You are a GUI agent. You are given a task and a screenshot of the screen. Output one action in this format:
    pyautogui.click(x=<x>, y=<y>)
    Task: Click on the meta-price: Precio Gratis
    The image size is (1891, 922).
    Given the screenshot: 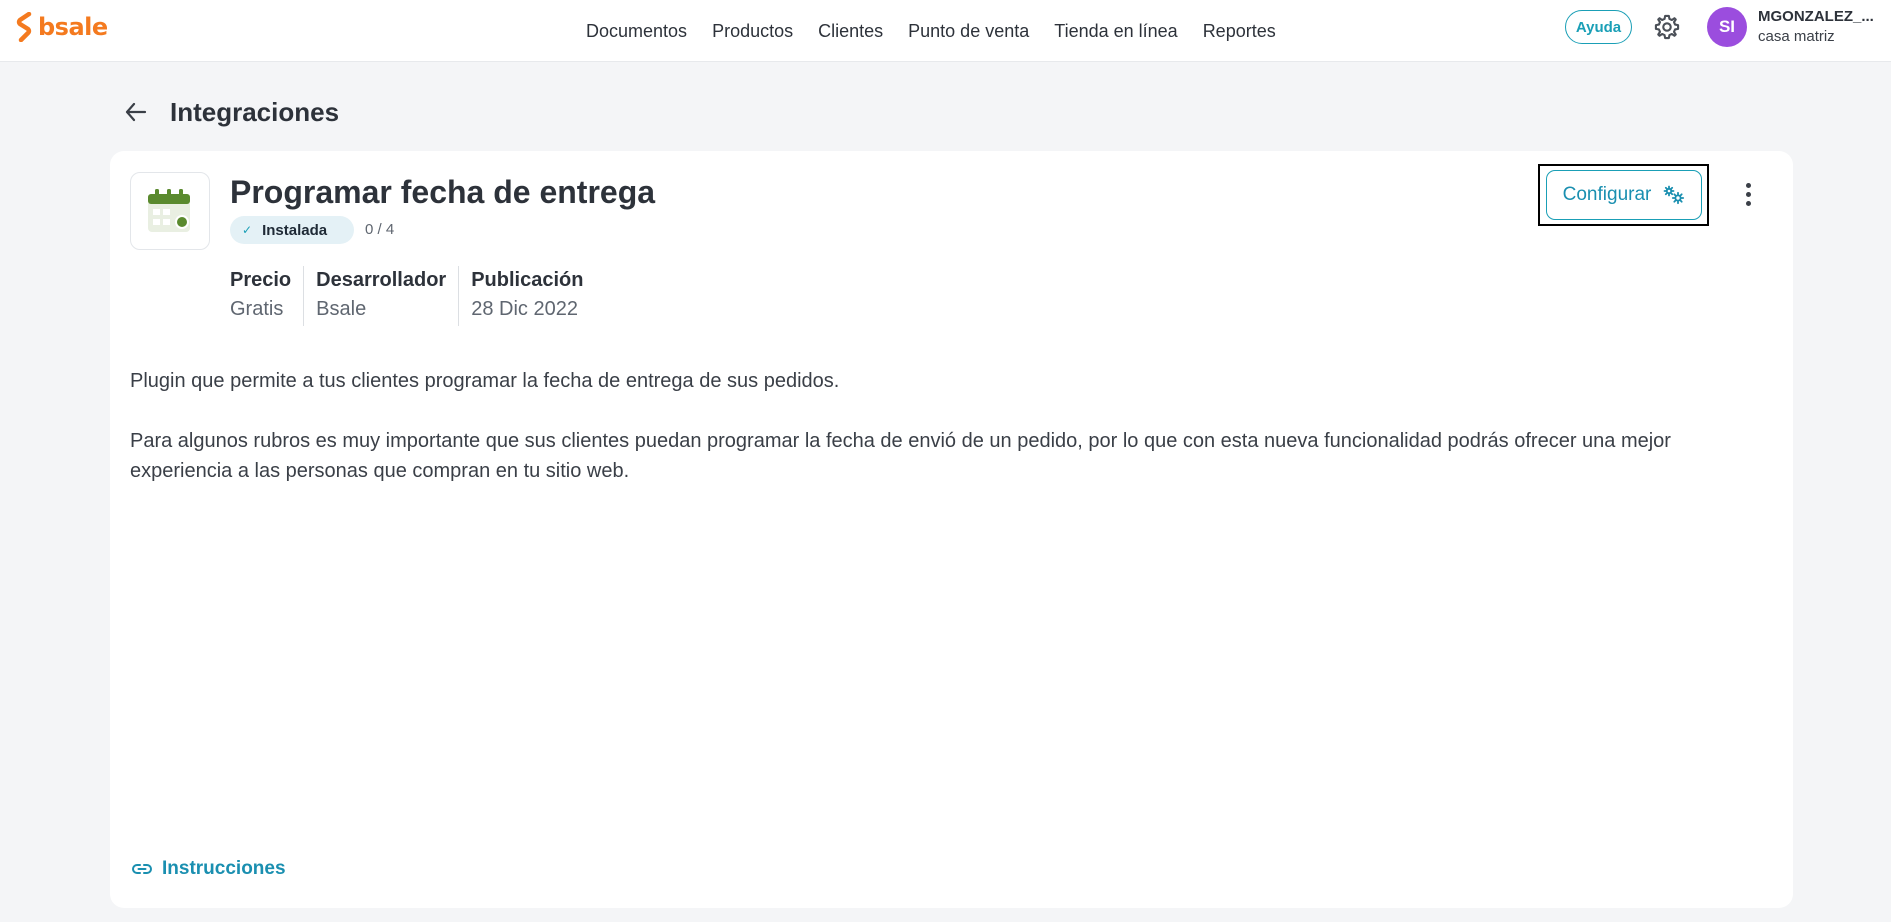 What is the action you would take?
    pyautogui.click(x=266, y=296)
    